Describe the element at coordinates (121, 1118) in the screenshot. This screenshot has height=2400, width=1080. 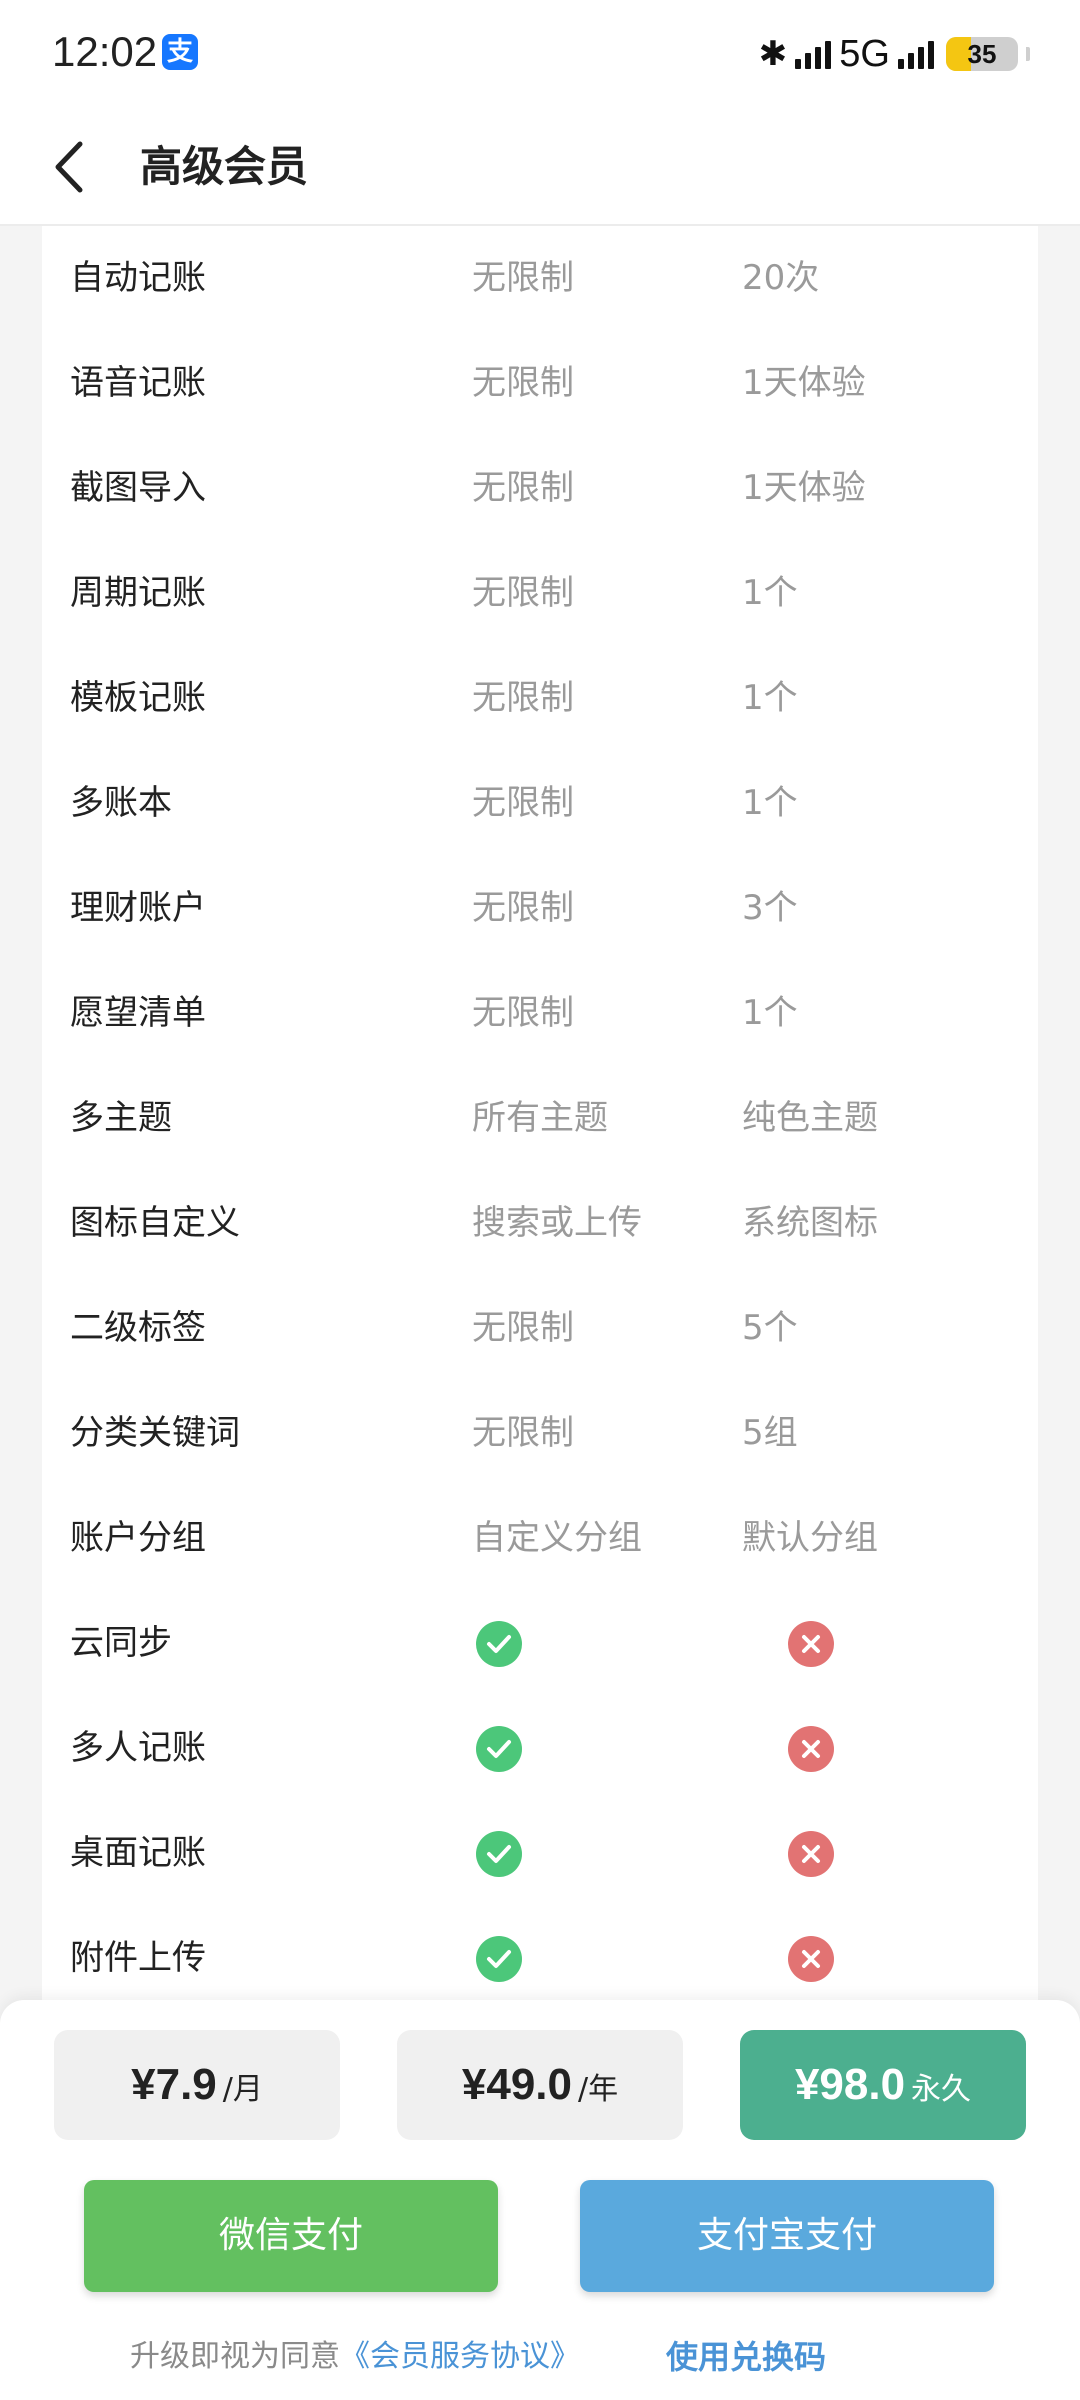
I see `feature-name: 多主题` at that location.